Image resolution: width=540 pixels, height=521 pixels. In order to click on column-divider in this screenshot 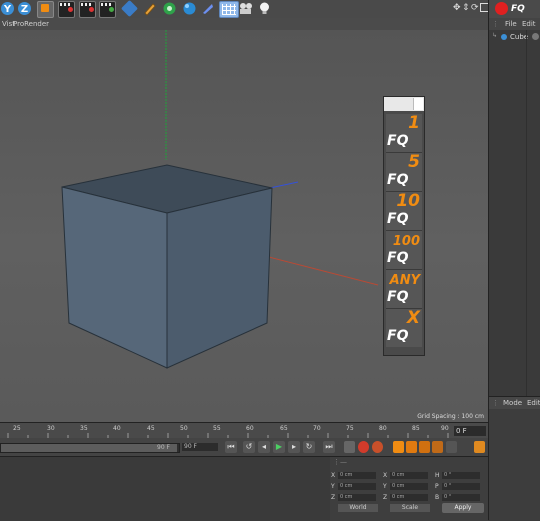, I will do `click(526, 213)`.